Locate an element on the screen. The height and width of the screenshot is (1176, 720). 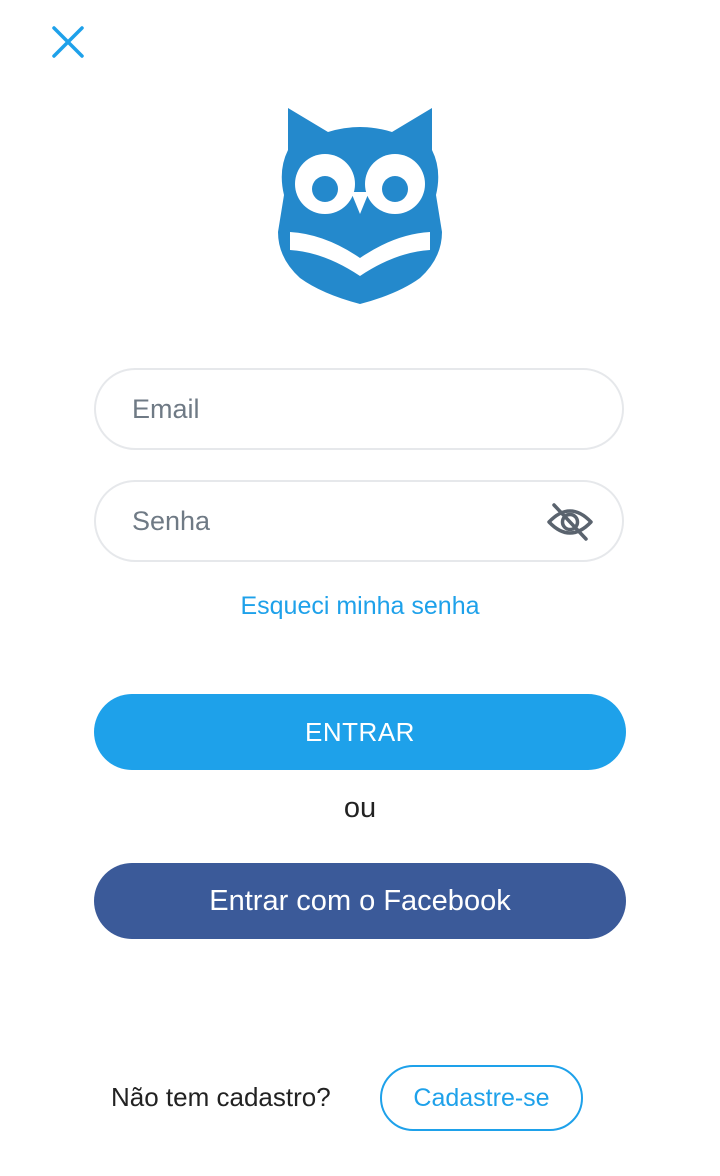
close-button is located at coordinates (68, 42).